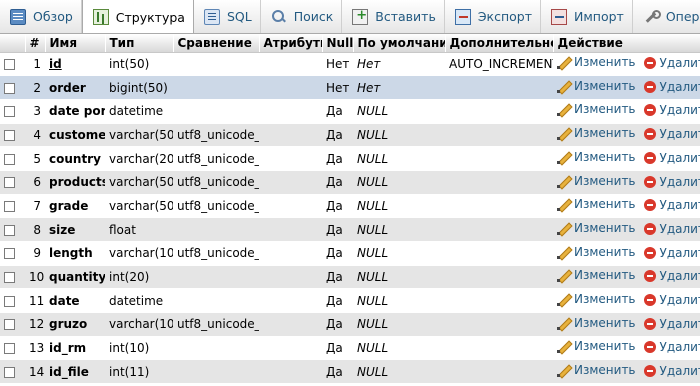 The width and height of the screenshot is (700, 386). What do you see at coordinates (291, 43) in the screenshot?
I see `column-header-attributes: Атрибуты` at bounding box center [291, 43].